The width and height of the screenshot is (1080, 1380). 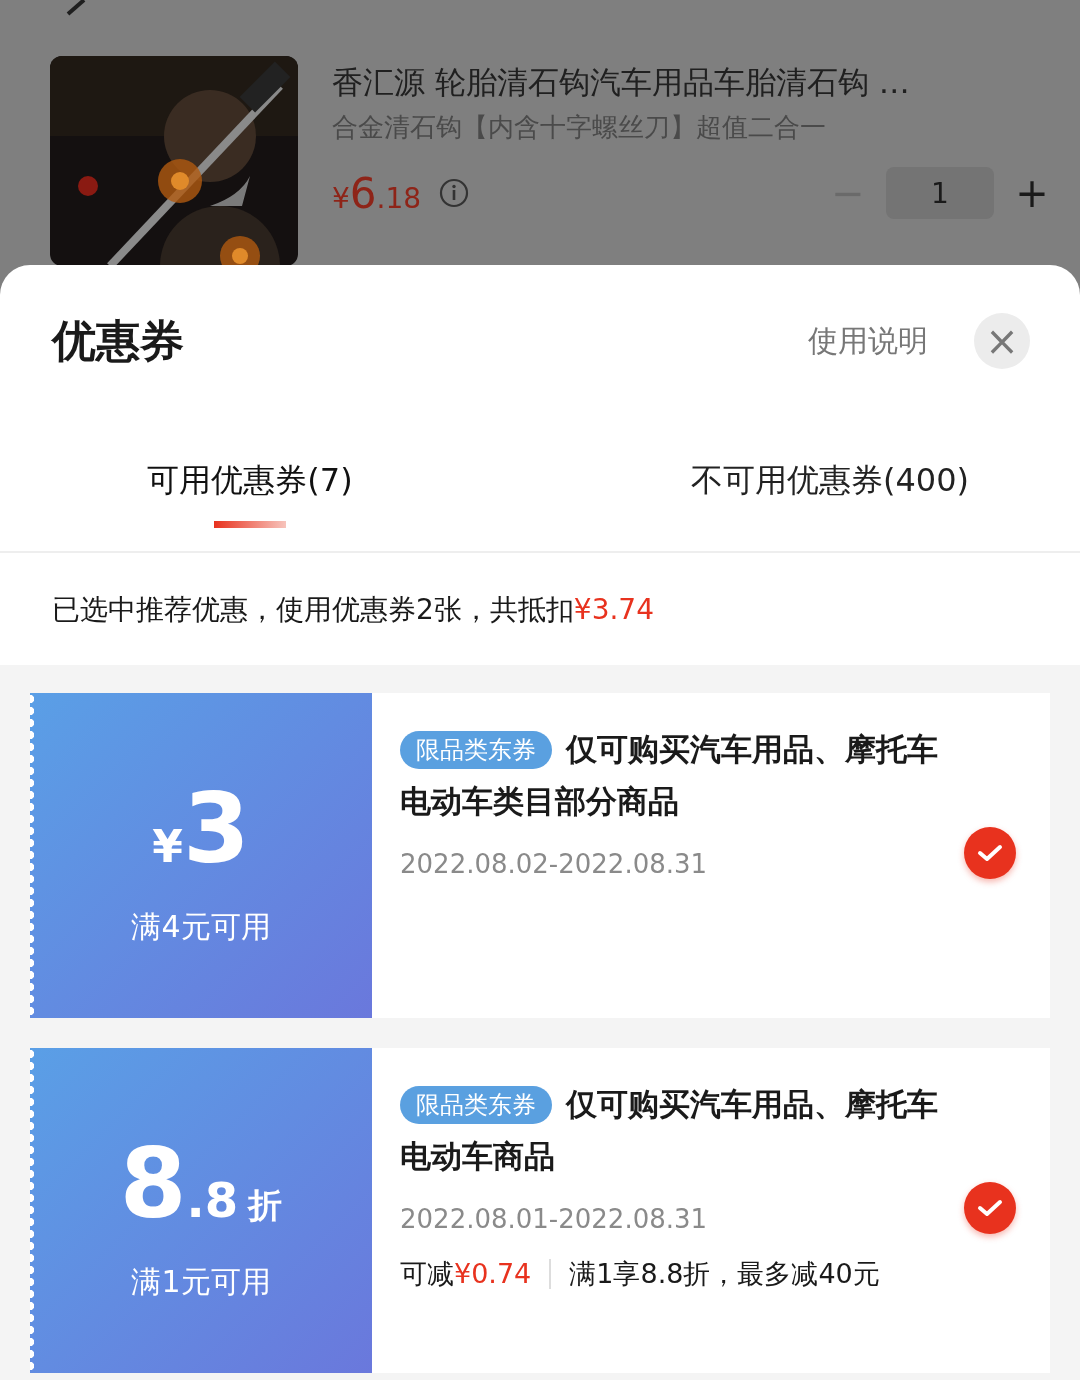 I want to click on close-button: ×, so click(x=1002, y=341).